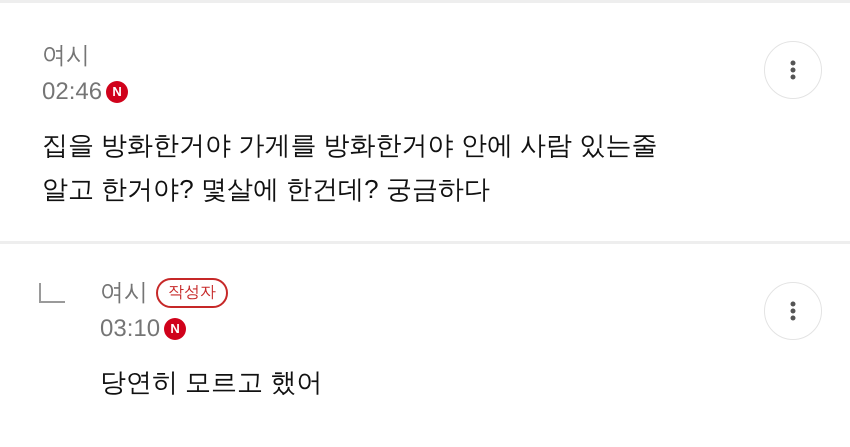 The height and width of the screenshot is (447, 850). Describe the element at coordinates (350, 167) in the screenshot. I see `comment-text: 집을 방화한거야 가게를 방화한거야 안에 사람 있는줄 알고 한거야? 몇살에 한건데? 궁금하다` at that location.